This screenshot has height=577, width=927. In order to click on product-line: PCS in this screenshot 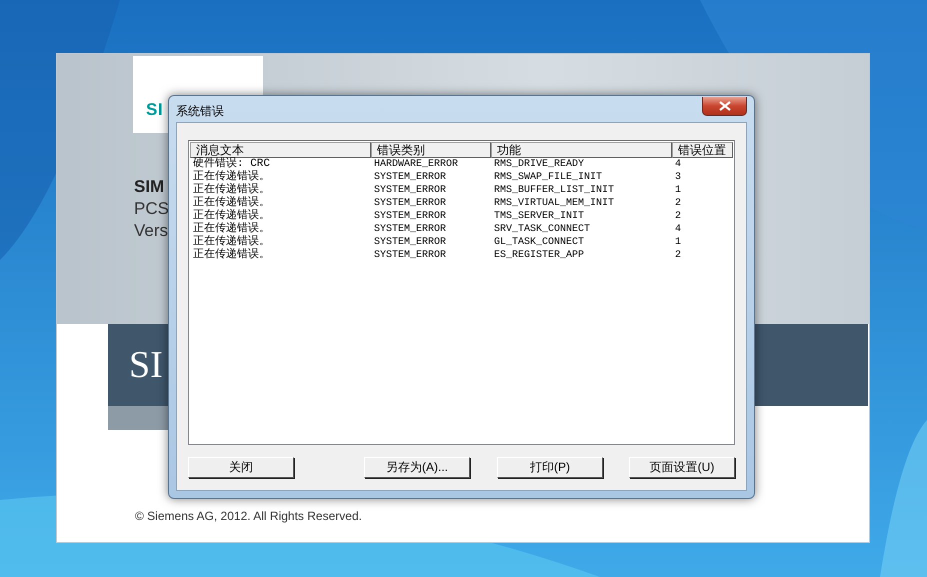, I will do `click(151, 209)`.